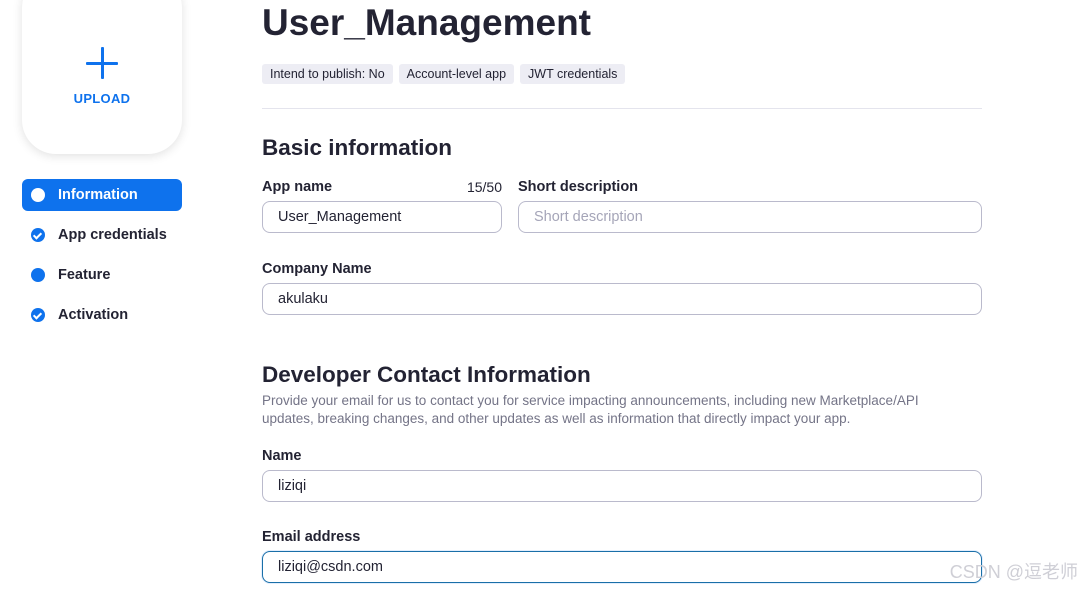  What do you see at coordinates (750, 217) in the screenshot?
I see `short-description-input` at bounding box center [750, 217].